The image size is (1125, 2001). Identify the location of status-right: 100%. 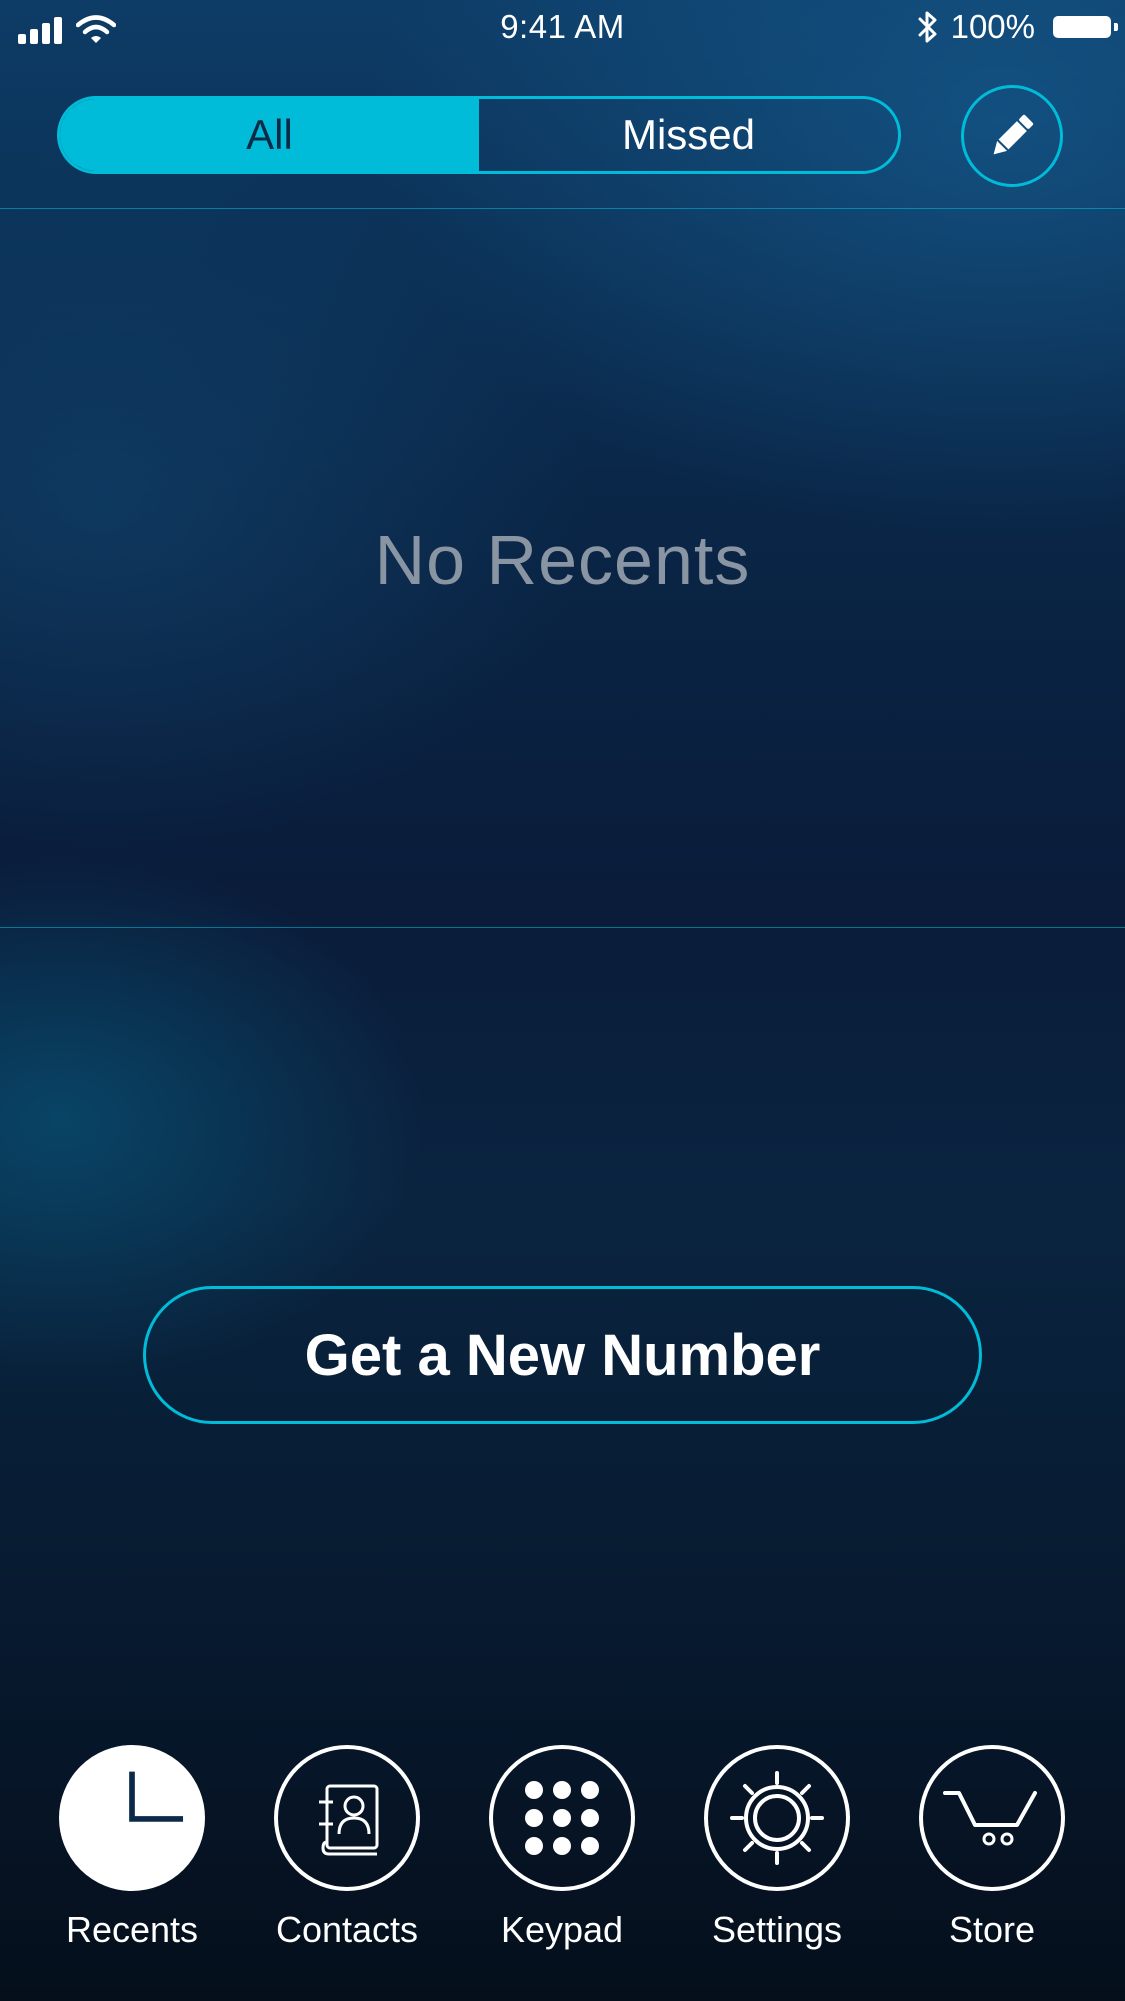
(1017, 27).